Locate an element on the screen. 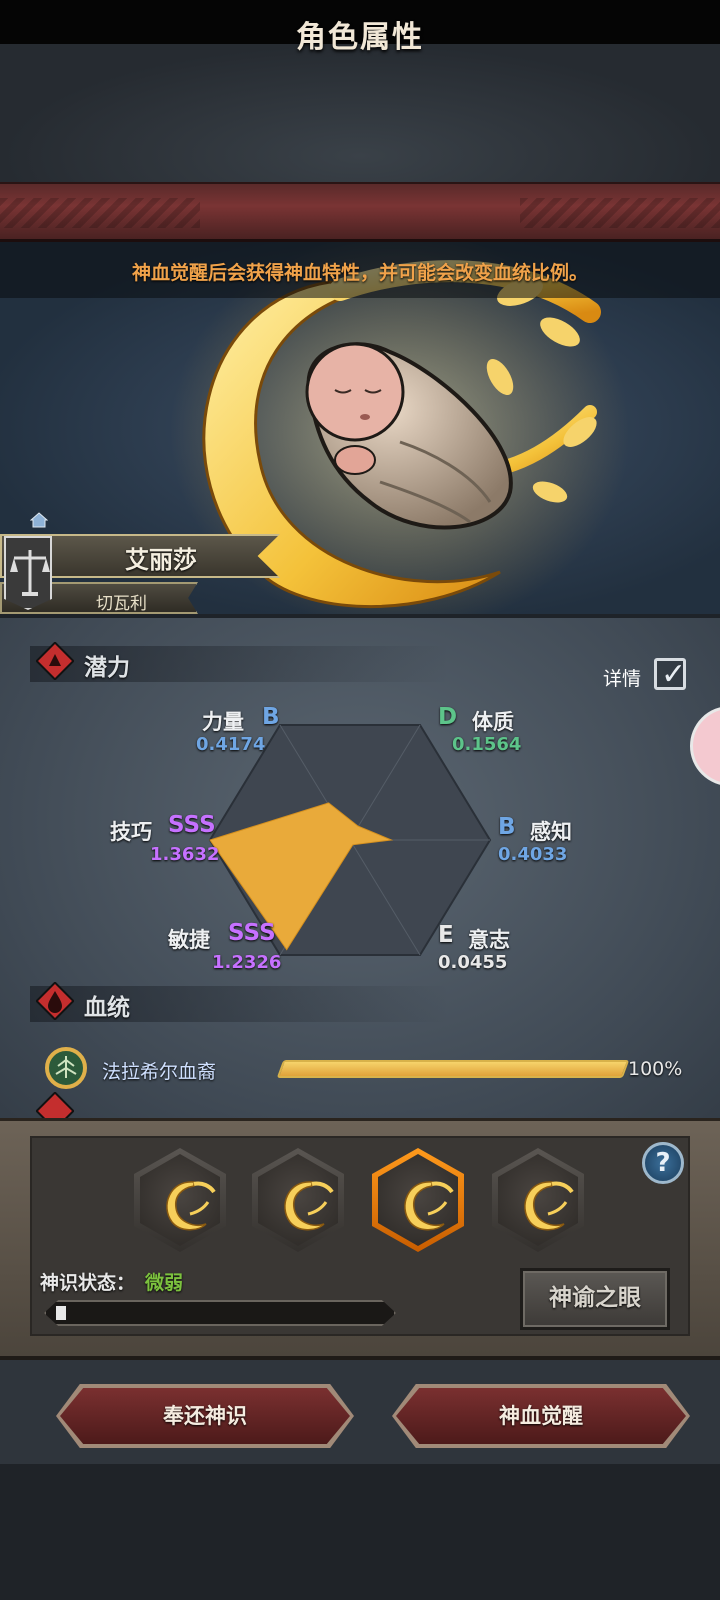  bottom-backdrop is located at coordinates (360, 1532).